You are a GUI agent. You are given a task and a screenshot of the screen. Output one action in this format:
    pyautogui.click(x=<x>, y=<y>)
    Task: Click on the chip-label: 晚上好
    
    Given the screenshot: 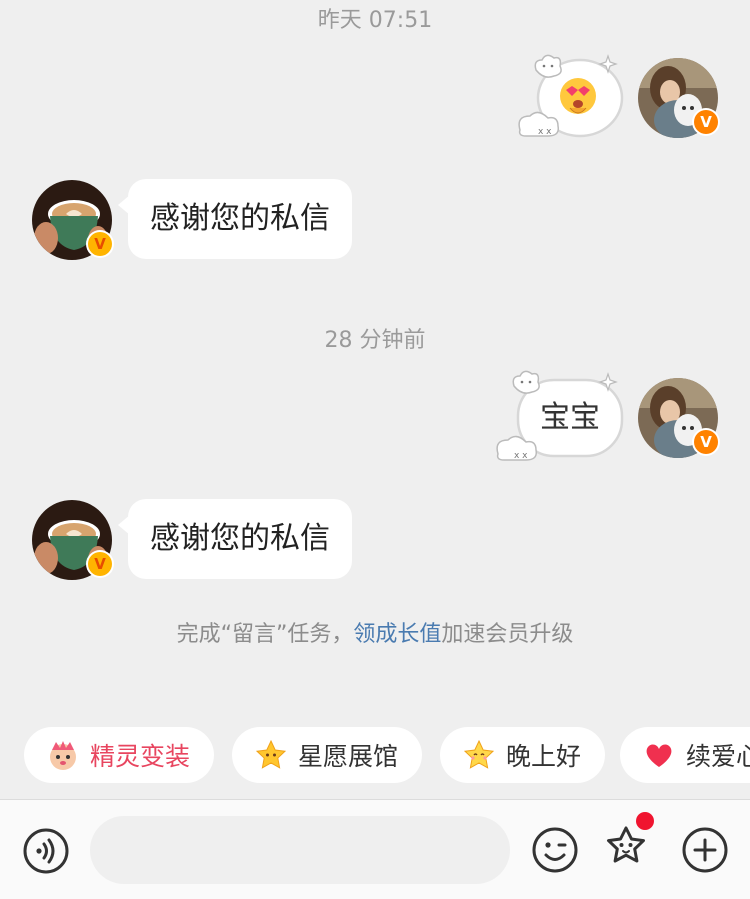 What is the action you would take?
    pyautogui.click(x=544, y=756)
    